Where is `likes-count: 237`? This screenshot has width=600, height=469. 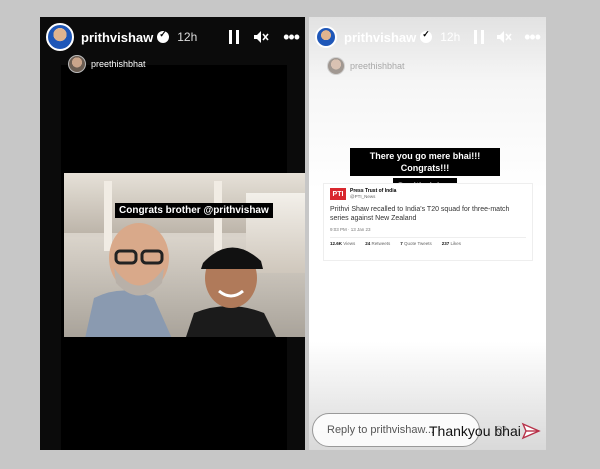
likes-count: 237 is located at coordinates (445, 243).